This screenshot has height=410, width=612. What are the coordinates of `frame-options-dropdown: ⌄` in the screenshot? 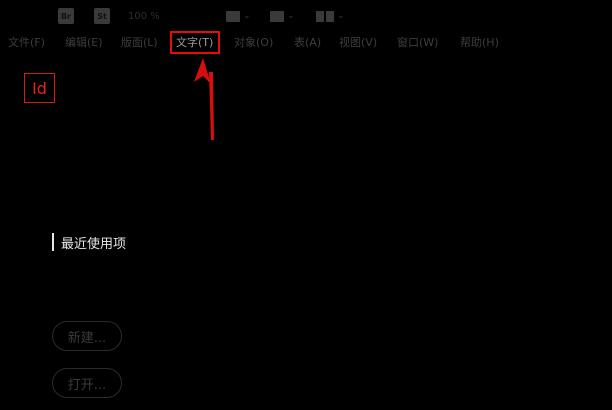 It's located at (238, 16).